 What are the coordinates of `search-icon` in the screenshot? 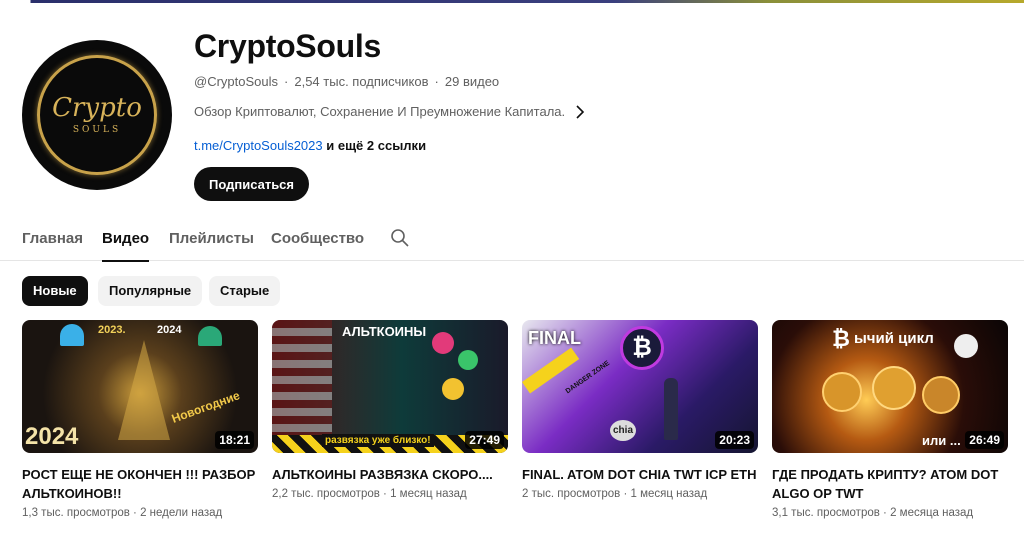 It's located at (400, 238).